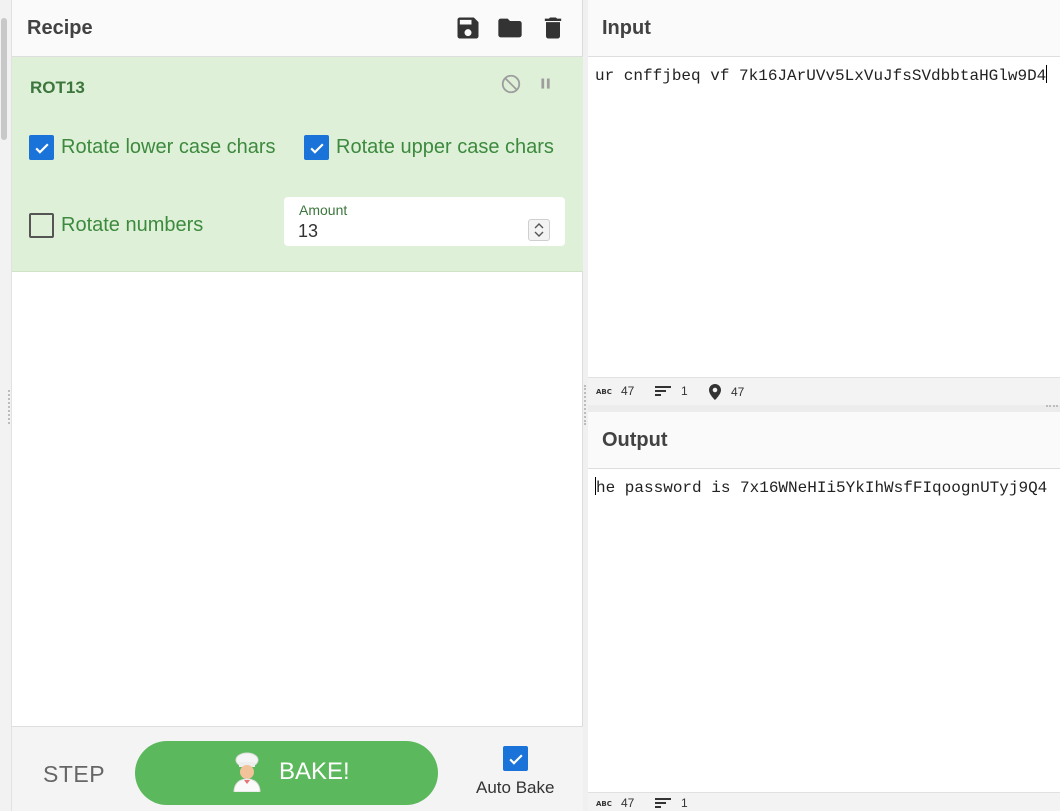  What do you see at coordinates (60, 28) in the screenshot?
I see `recipe-title: Recipe` at bounding box center [60, 28].